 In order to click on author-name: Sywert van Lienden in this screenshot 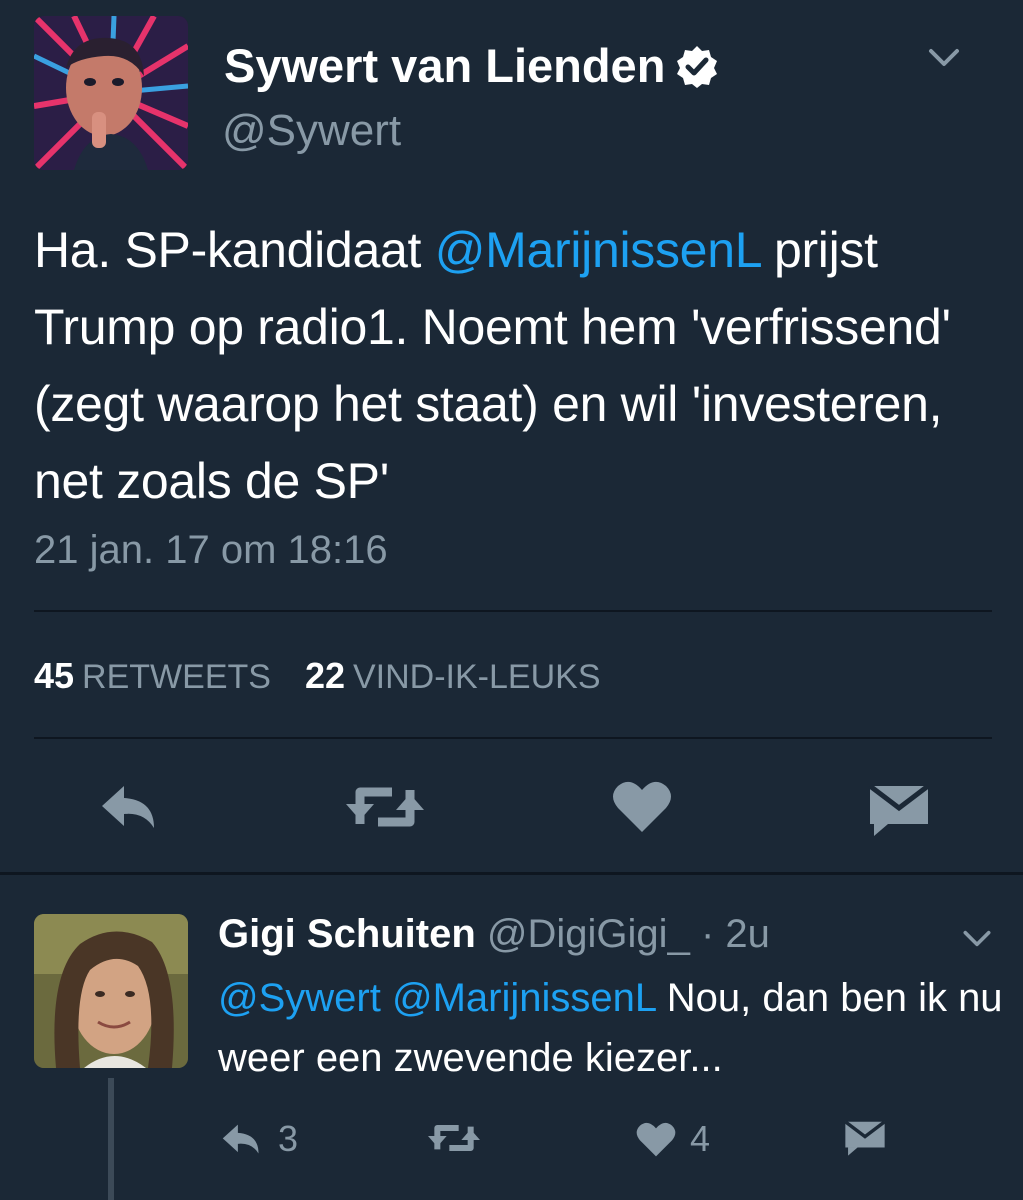, I will do `click(471, 65)`.